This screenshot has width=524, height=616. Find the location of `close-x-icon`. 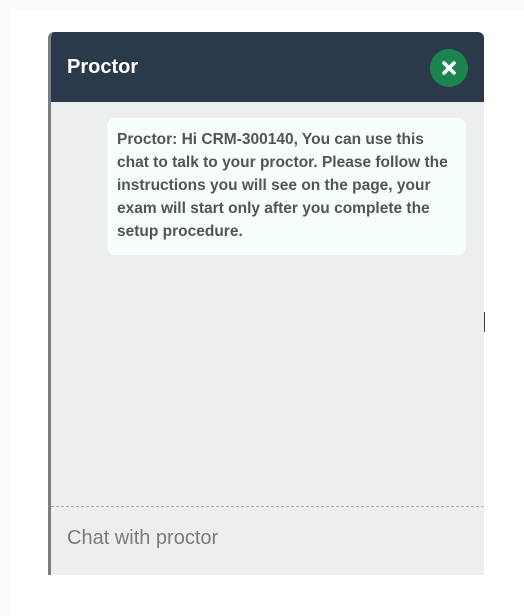

close-x-icon is located at coordinates (449, 68).